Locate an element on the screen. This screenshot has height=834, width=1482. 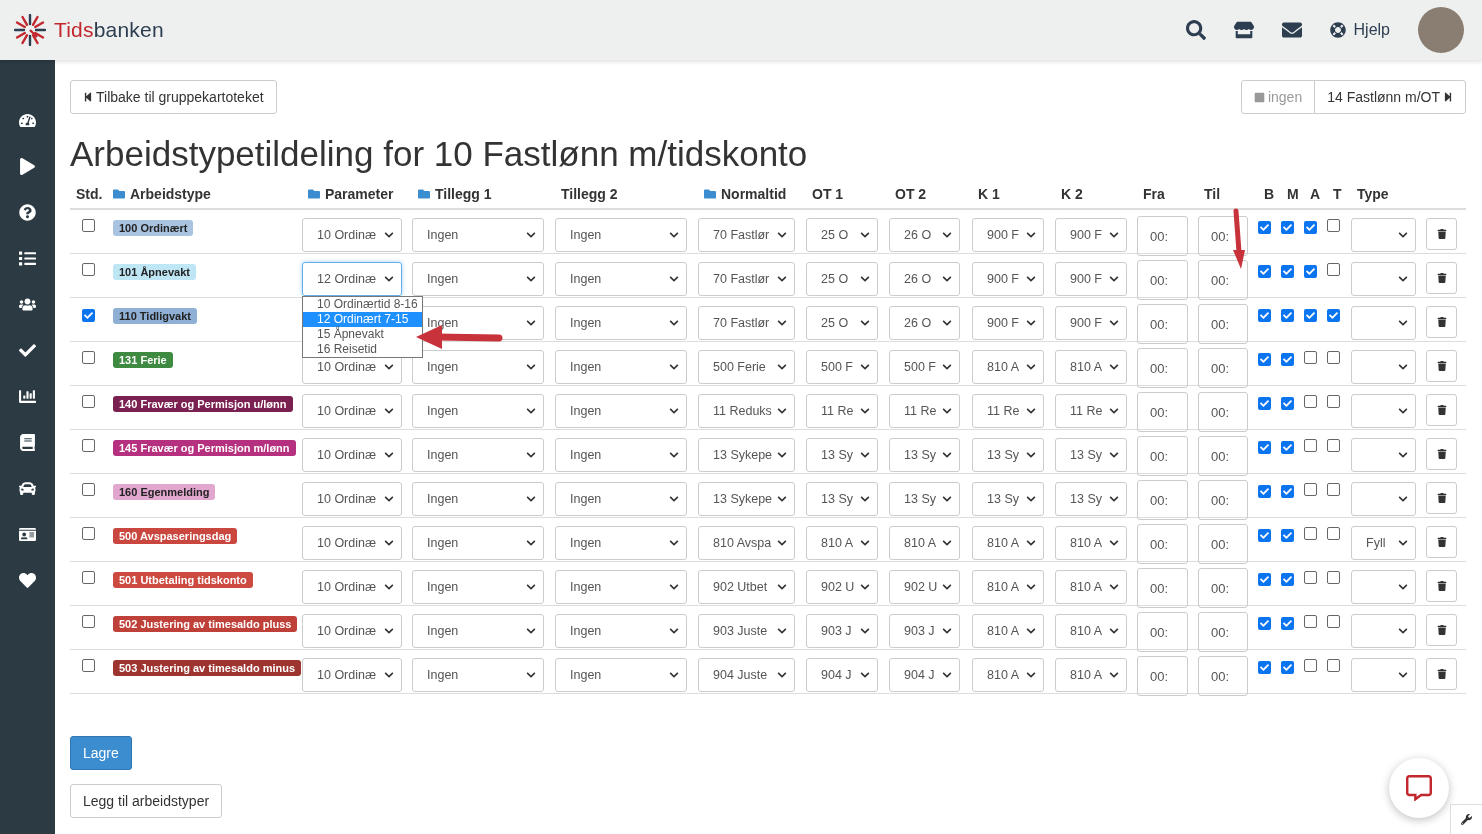
worktype-tag: 131 Ferie is located at coordinates (143, 360).